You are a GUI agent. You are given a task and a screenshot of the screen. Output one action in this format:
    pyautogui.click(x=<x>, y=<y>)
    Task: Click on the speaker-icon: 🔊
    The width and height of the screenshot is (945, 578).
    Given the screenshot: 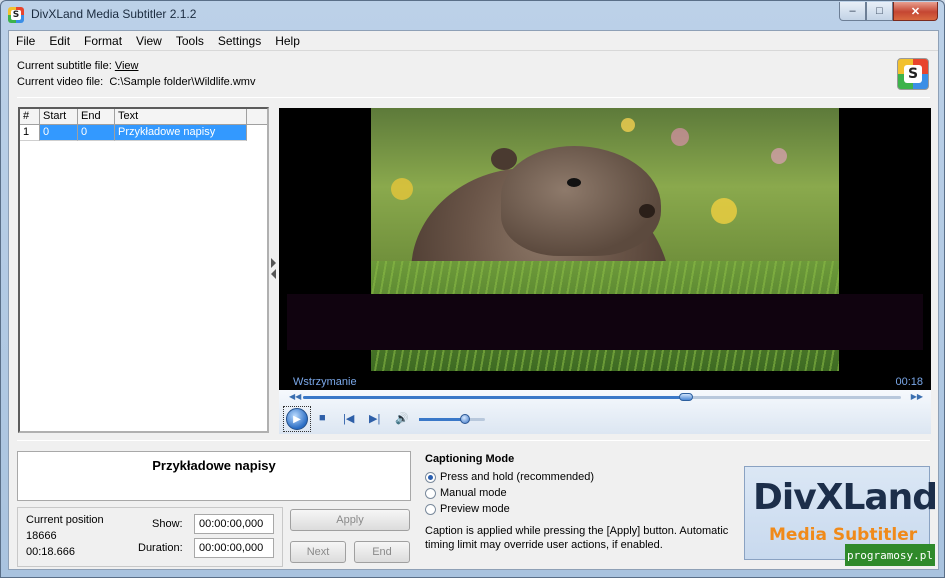 What is the action you would take?
    pyautogui.click(x=402, y=418)
    